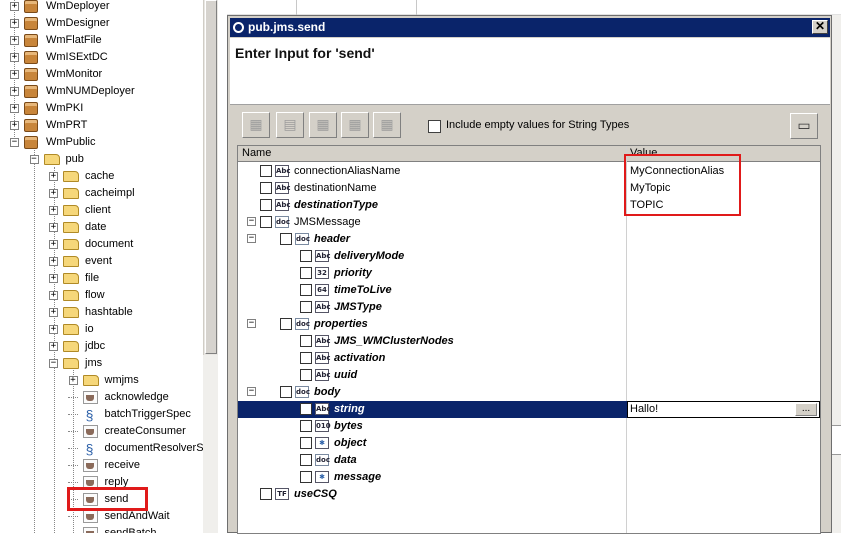 The image size is (841, 534). Describe the element at coordinates (529, 307) in the screenshot. I see `grid-row-jmstype: Abc JMSType` at that location.